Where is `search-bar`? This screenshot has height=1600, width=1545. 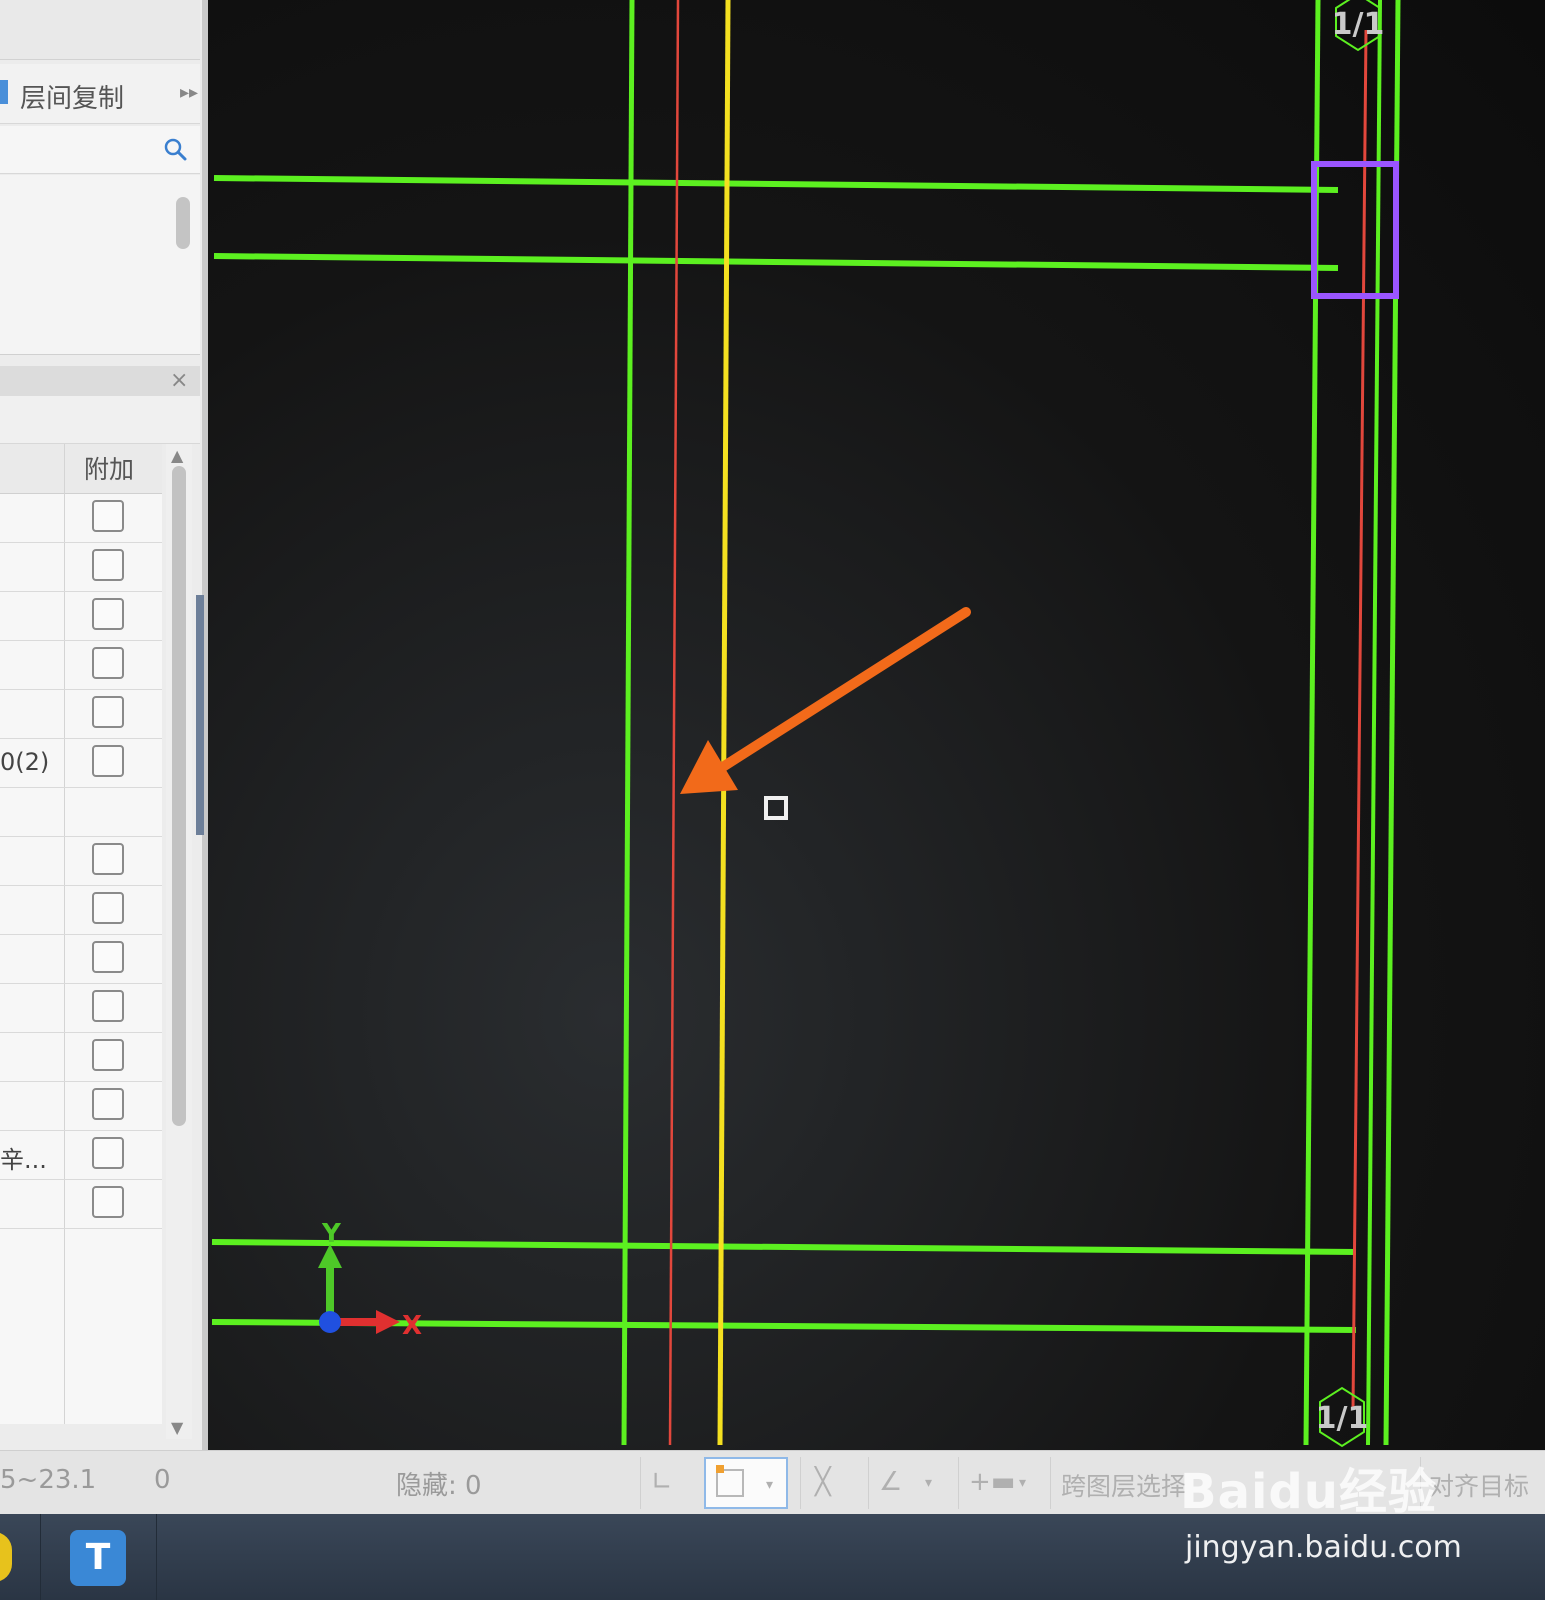 search-bar is located at coordinates (100, 150).